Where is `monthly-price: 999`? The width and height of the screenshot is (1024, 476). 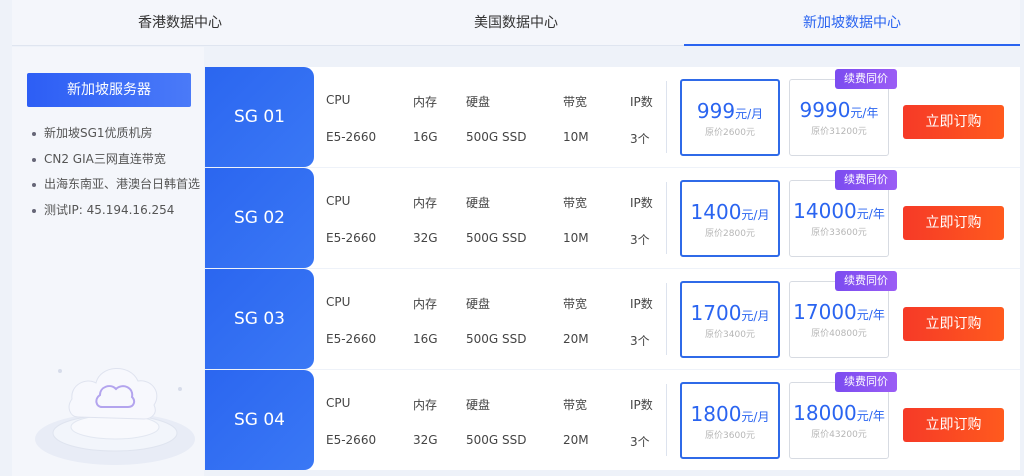 monthly-price: 999 is located at coordinates (716, 111).